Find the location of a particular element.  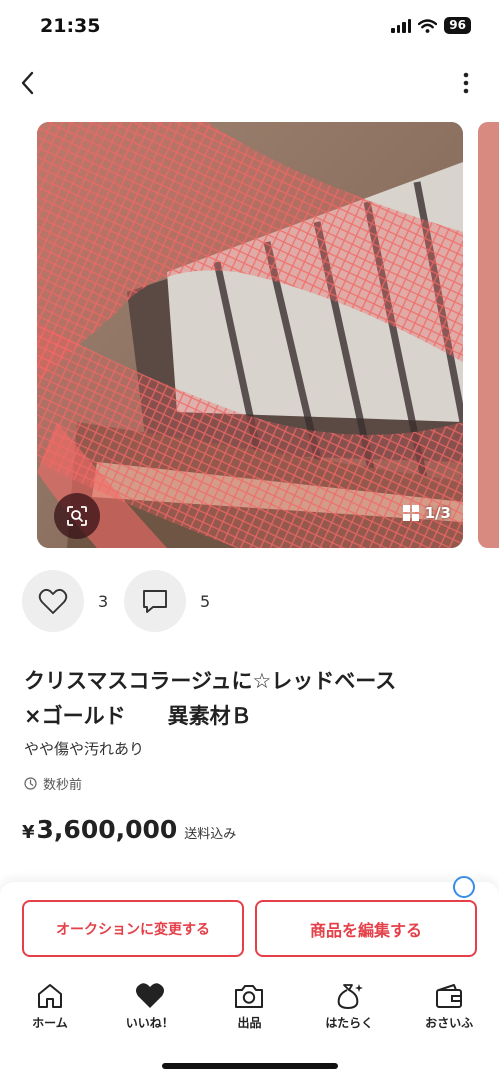

status-bar: 21:35 96 is located at coordinates (249, 28).